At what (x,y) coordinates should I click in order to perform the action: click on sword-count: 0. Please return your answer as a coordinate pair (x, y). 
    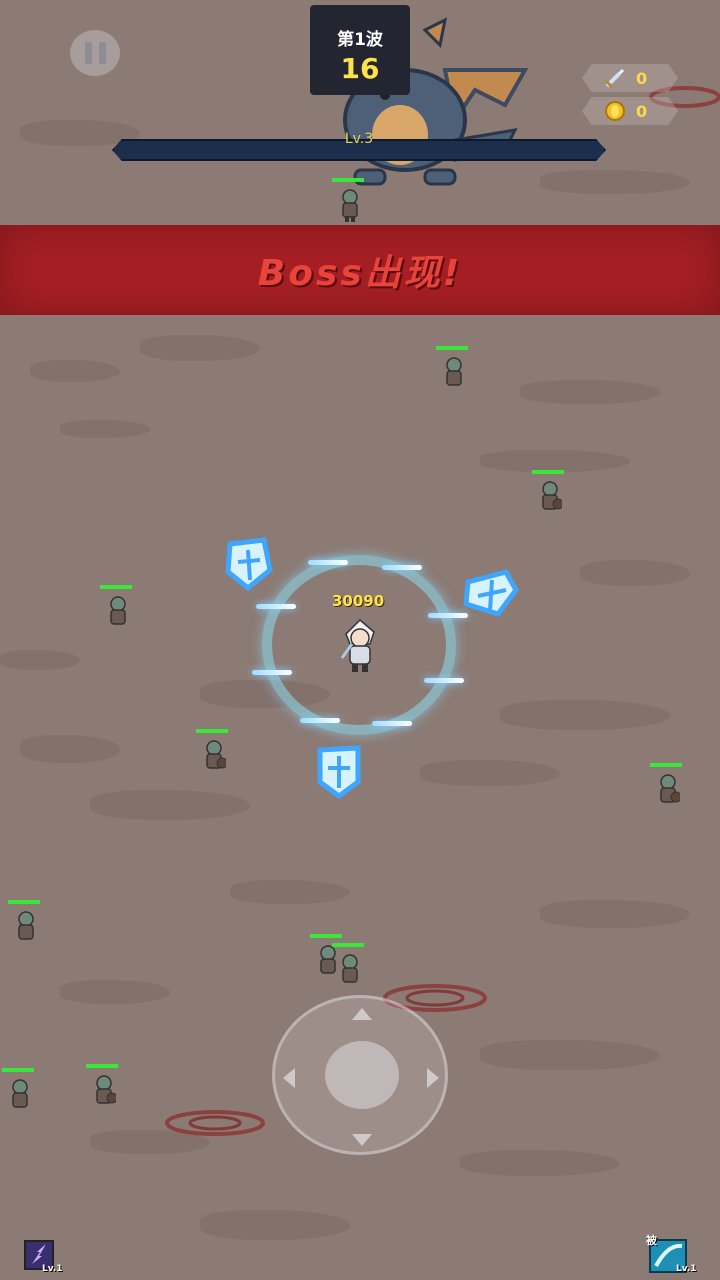
    Looking at the image, I should click on (642, 78).